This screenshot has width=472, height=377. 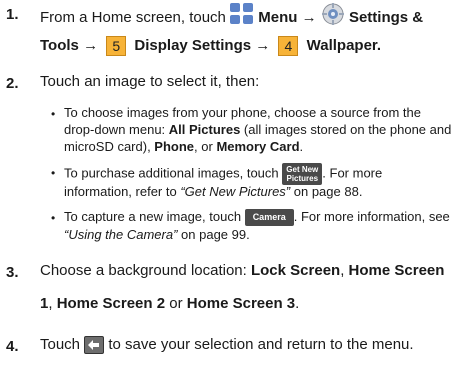 I want to click on step-3-line-2: 1, Home Screen 2 or Home Screen 3., so click(x=170, y=303).